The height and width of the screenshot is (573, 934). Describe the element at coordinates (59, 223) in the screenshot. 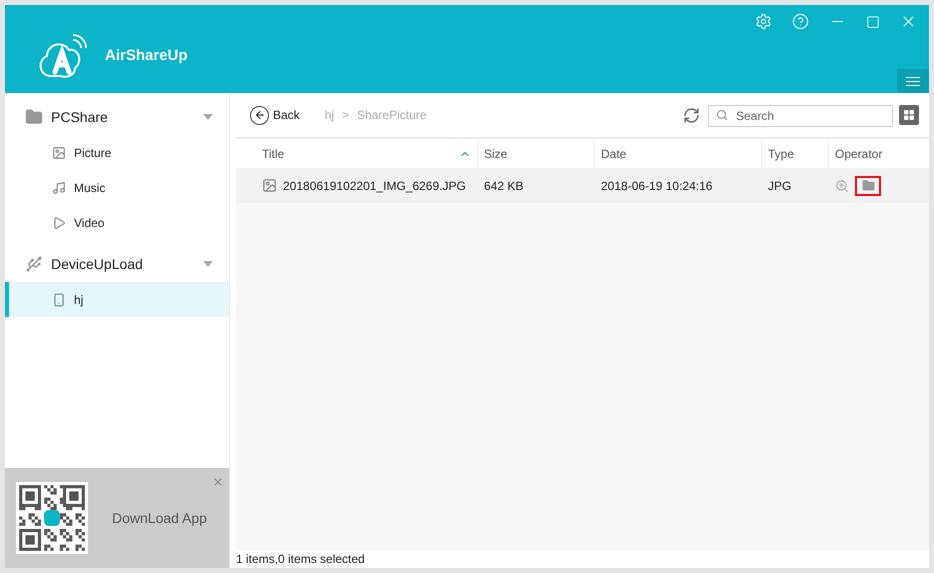

I see `video-icon` at that location.